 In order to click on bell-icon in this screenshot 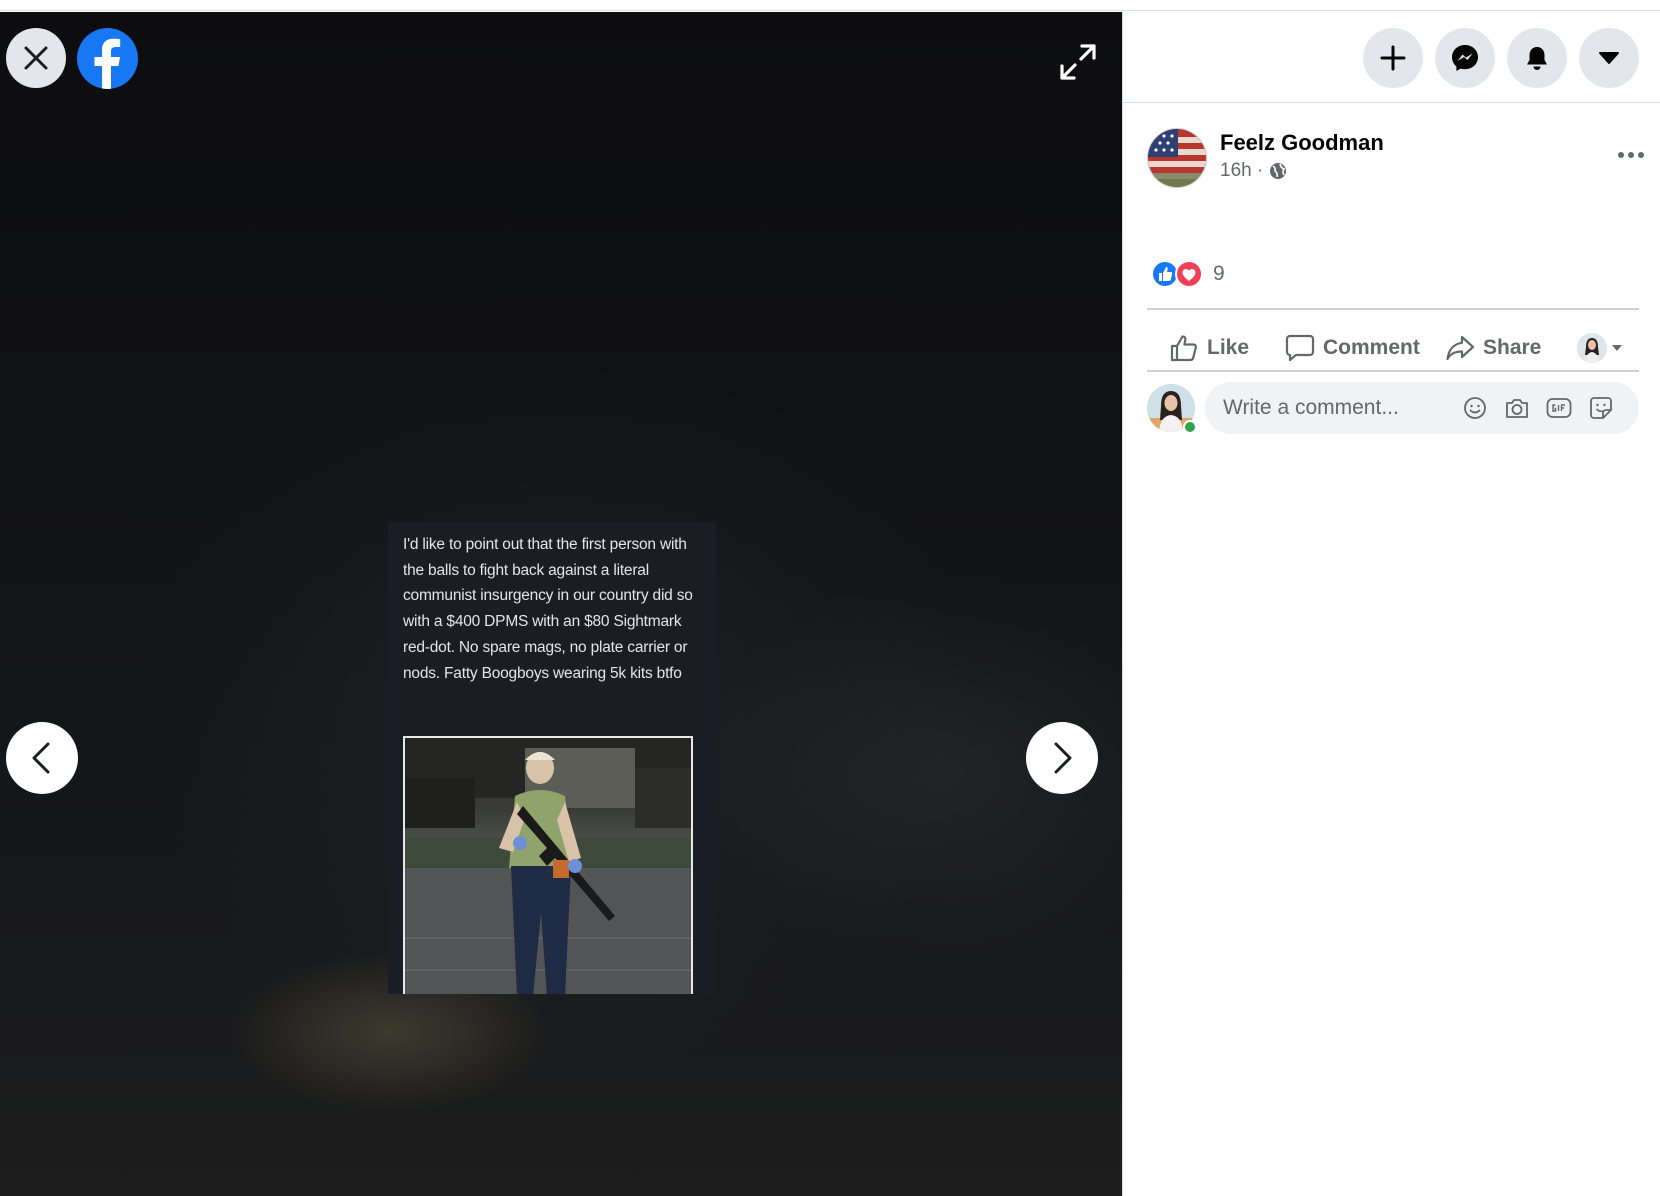, I will do `click(1537, 58)`.